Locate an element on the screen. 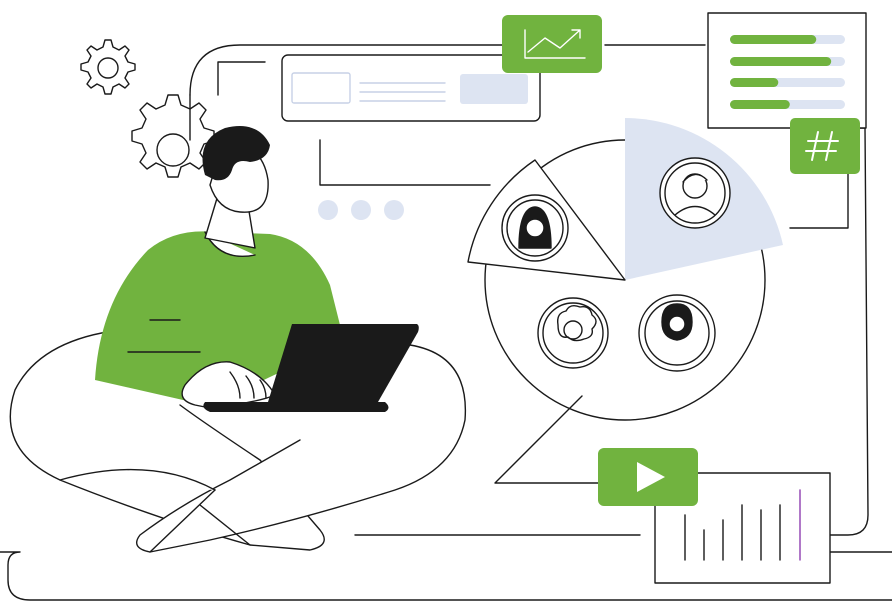  browser-window is located at coordinates (411, 88).